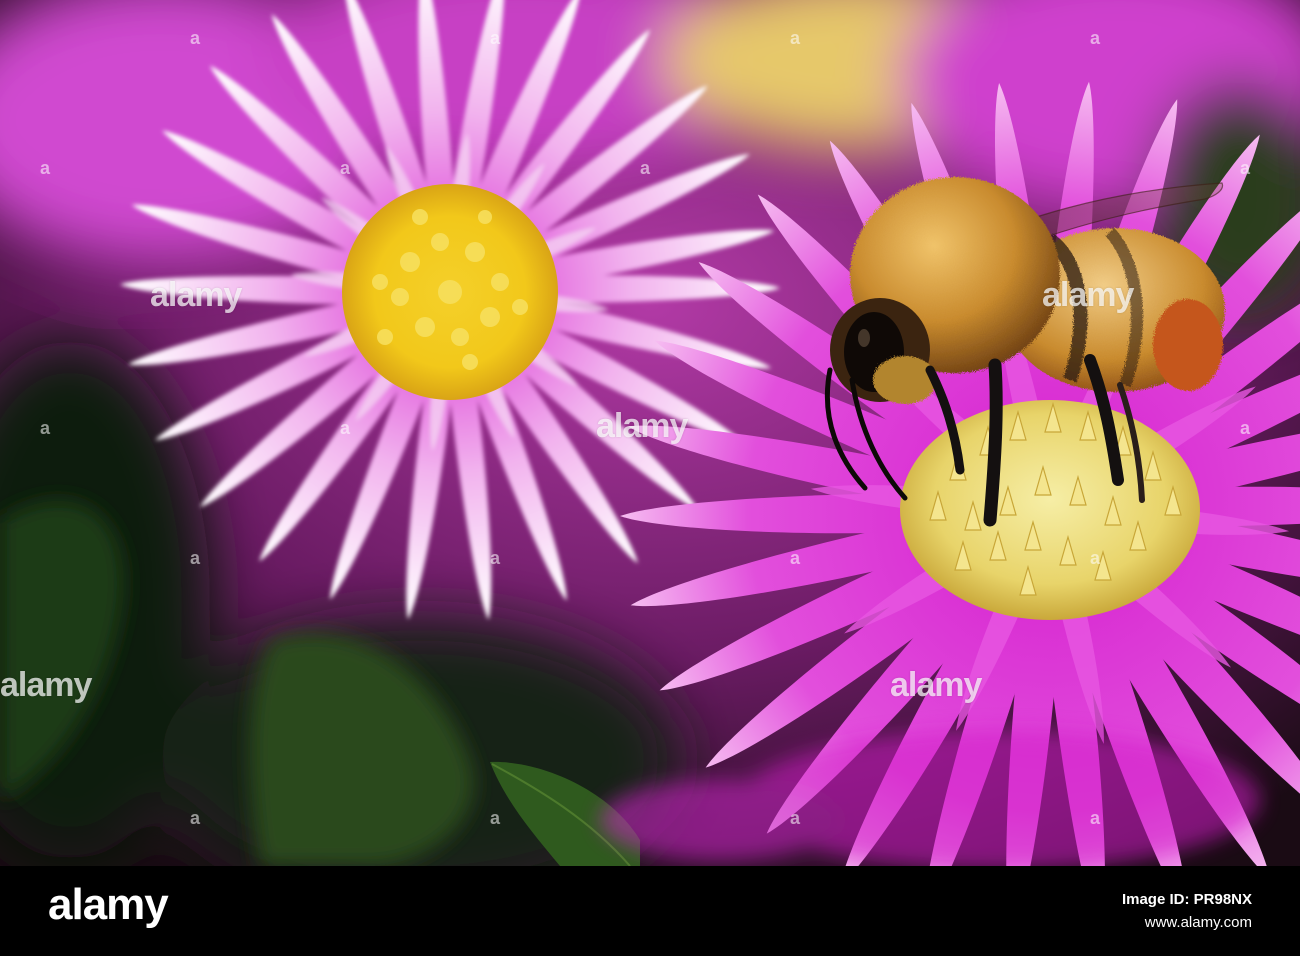 The height and width of the screenshot is (956, 1300). Describe the element at coordinates (650, 911) in the screenshot. I see `footer-bar: alamy Image ID: PR98NX www.alamy.com` at that location.